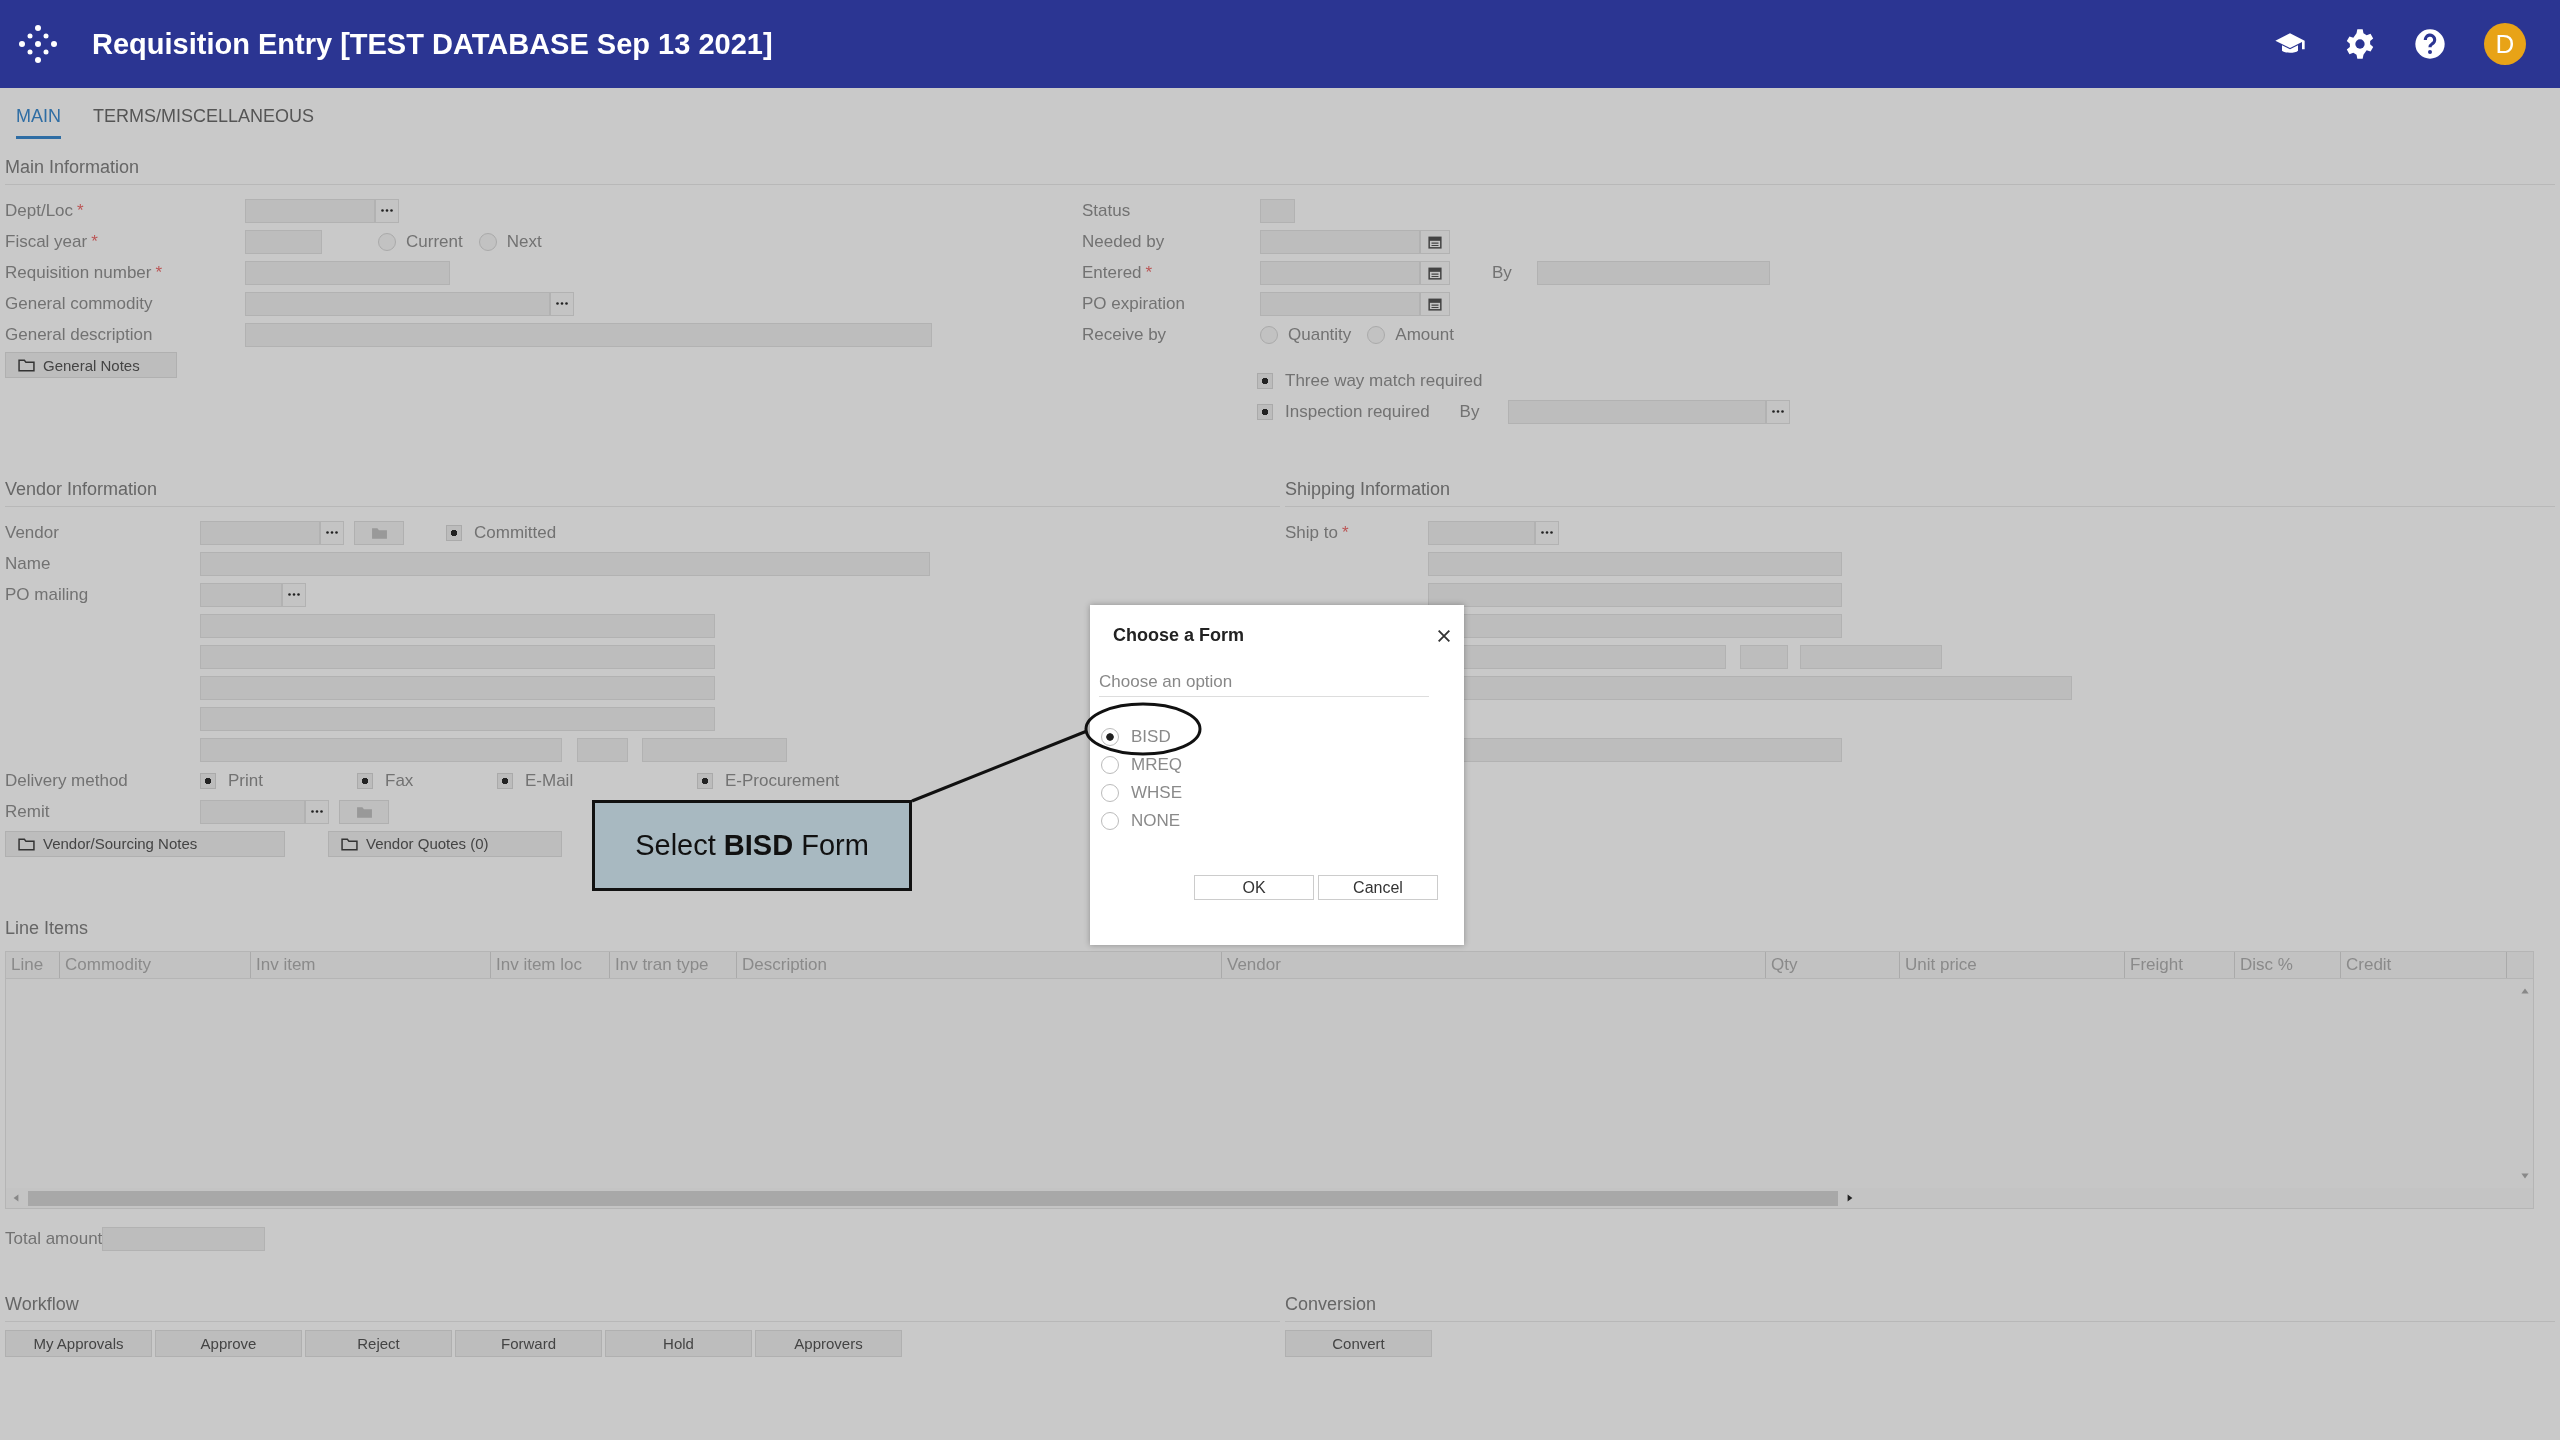 The image size is (2560, 1440). Describe the element at coordinates (204, 122) in the screenshot. I see `tab: TERMS/MISCELLANEOUS` at that location.